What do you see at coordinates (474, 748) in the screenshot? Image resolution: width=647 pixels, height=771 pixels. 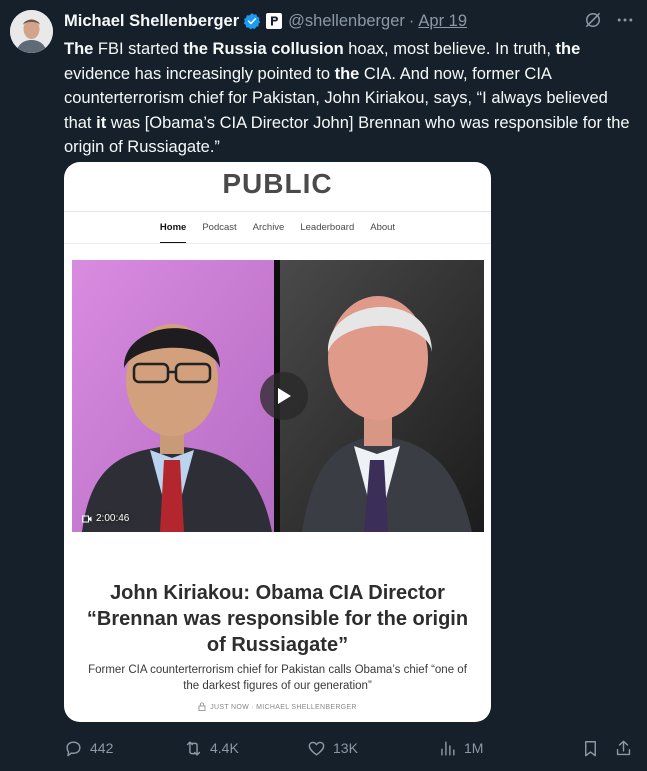 I see `views-count: 1M` at bounding box center [474, 748].